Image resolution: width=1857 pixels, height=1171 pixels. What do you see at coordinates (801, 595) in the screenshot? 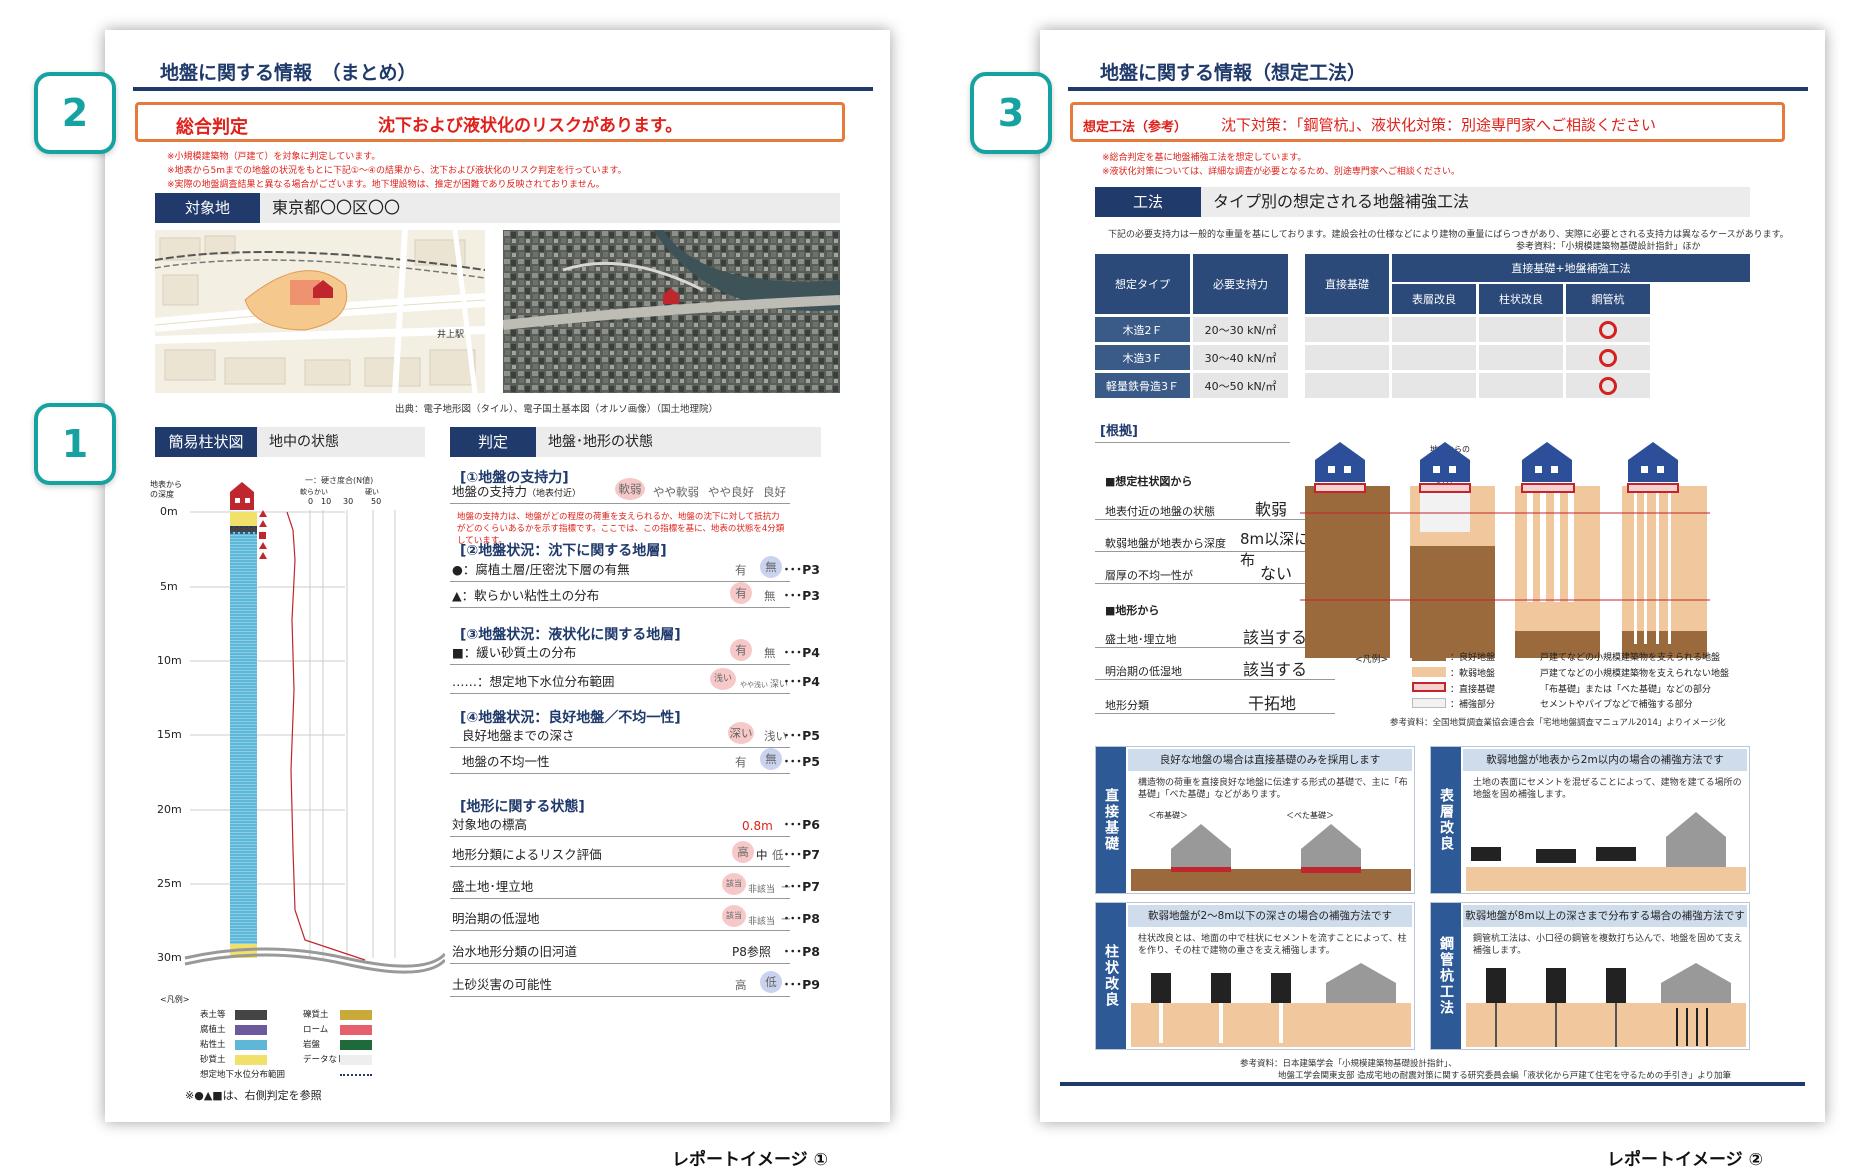
I see `judge-row-page: ･･･P3` at bounding box center [801, 595].